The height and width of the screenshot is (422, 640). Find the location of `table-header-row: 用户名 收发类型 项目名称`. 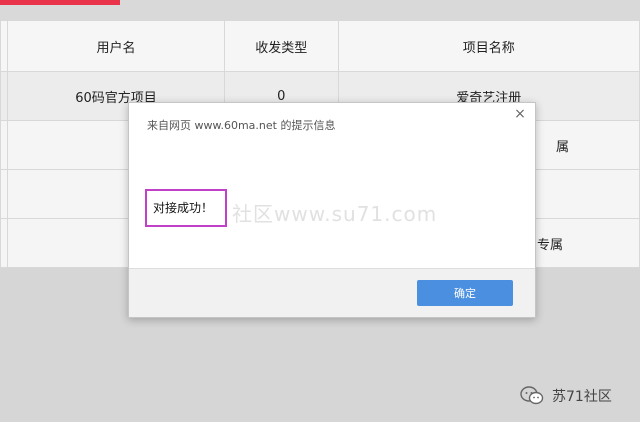

table-header-row: 用户名 收发类型 项目名称 is located at coordinates (320, 46).